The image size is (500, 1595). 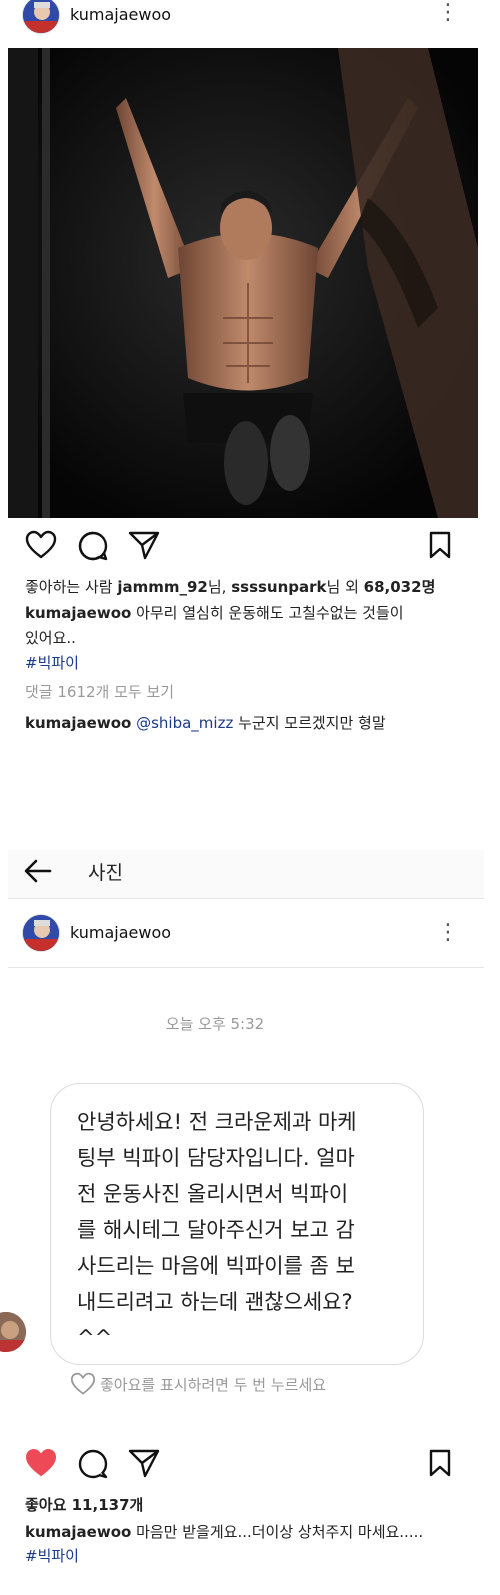 I want to click on liker-link: ssssunpark, so click(x=278, y=587).